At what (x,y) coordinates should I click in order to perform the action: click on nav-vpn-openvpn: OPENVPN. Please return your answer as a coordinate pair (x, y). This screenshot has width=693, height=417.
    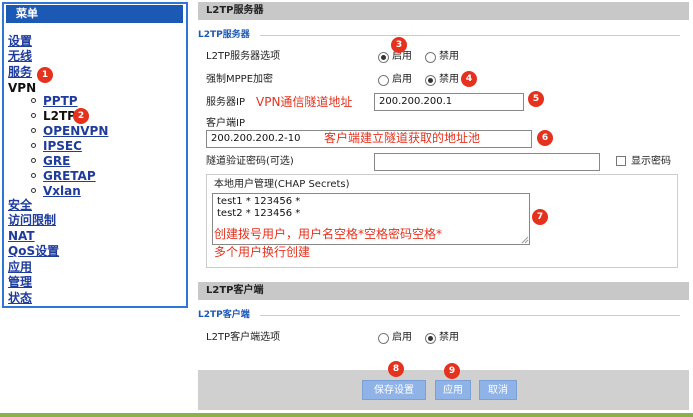
    Looking at the image, I should click on (75, 131).